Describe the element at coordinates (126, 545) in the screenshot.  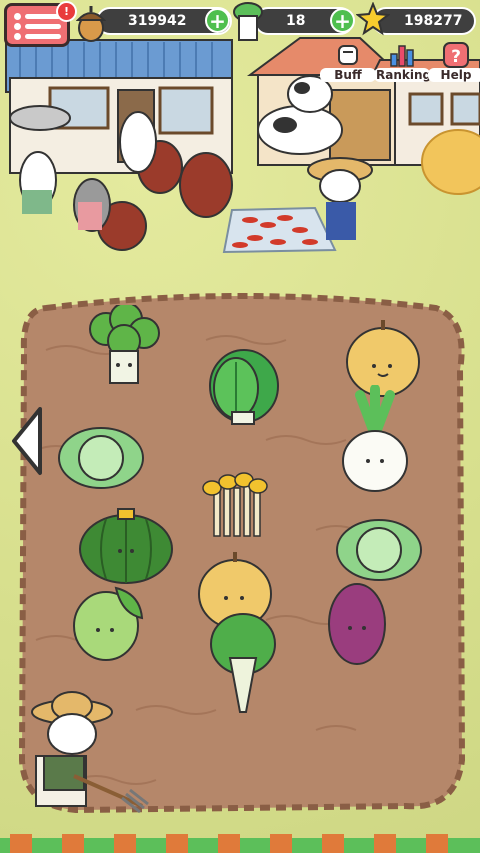
I see `pumpkin-crop` at that location.